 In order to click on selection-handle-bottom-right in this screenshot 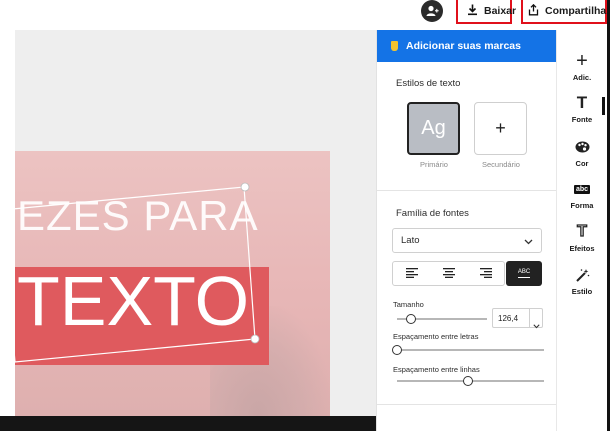, I will do `click(255, 339)`.